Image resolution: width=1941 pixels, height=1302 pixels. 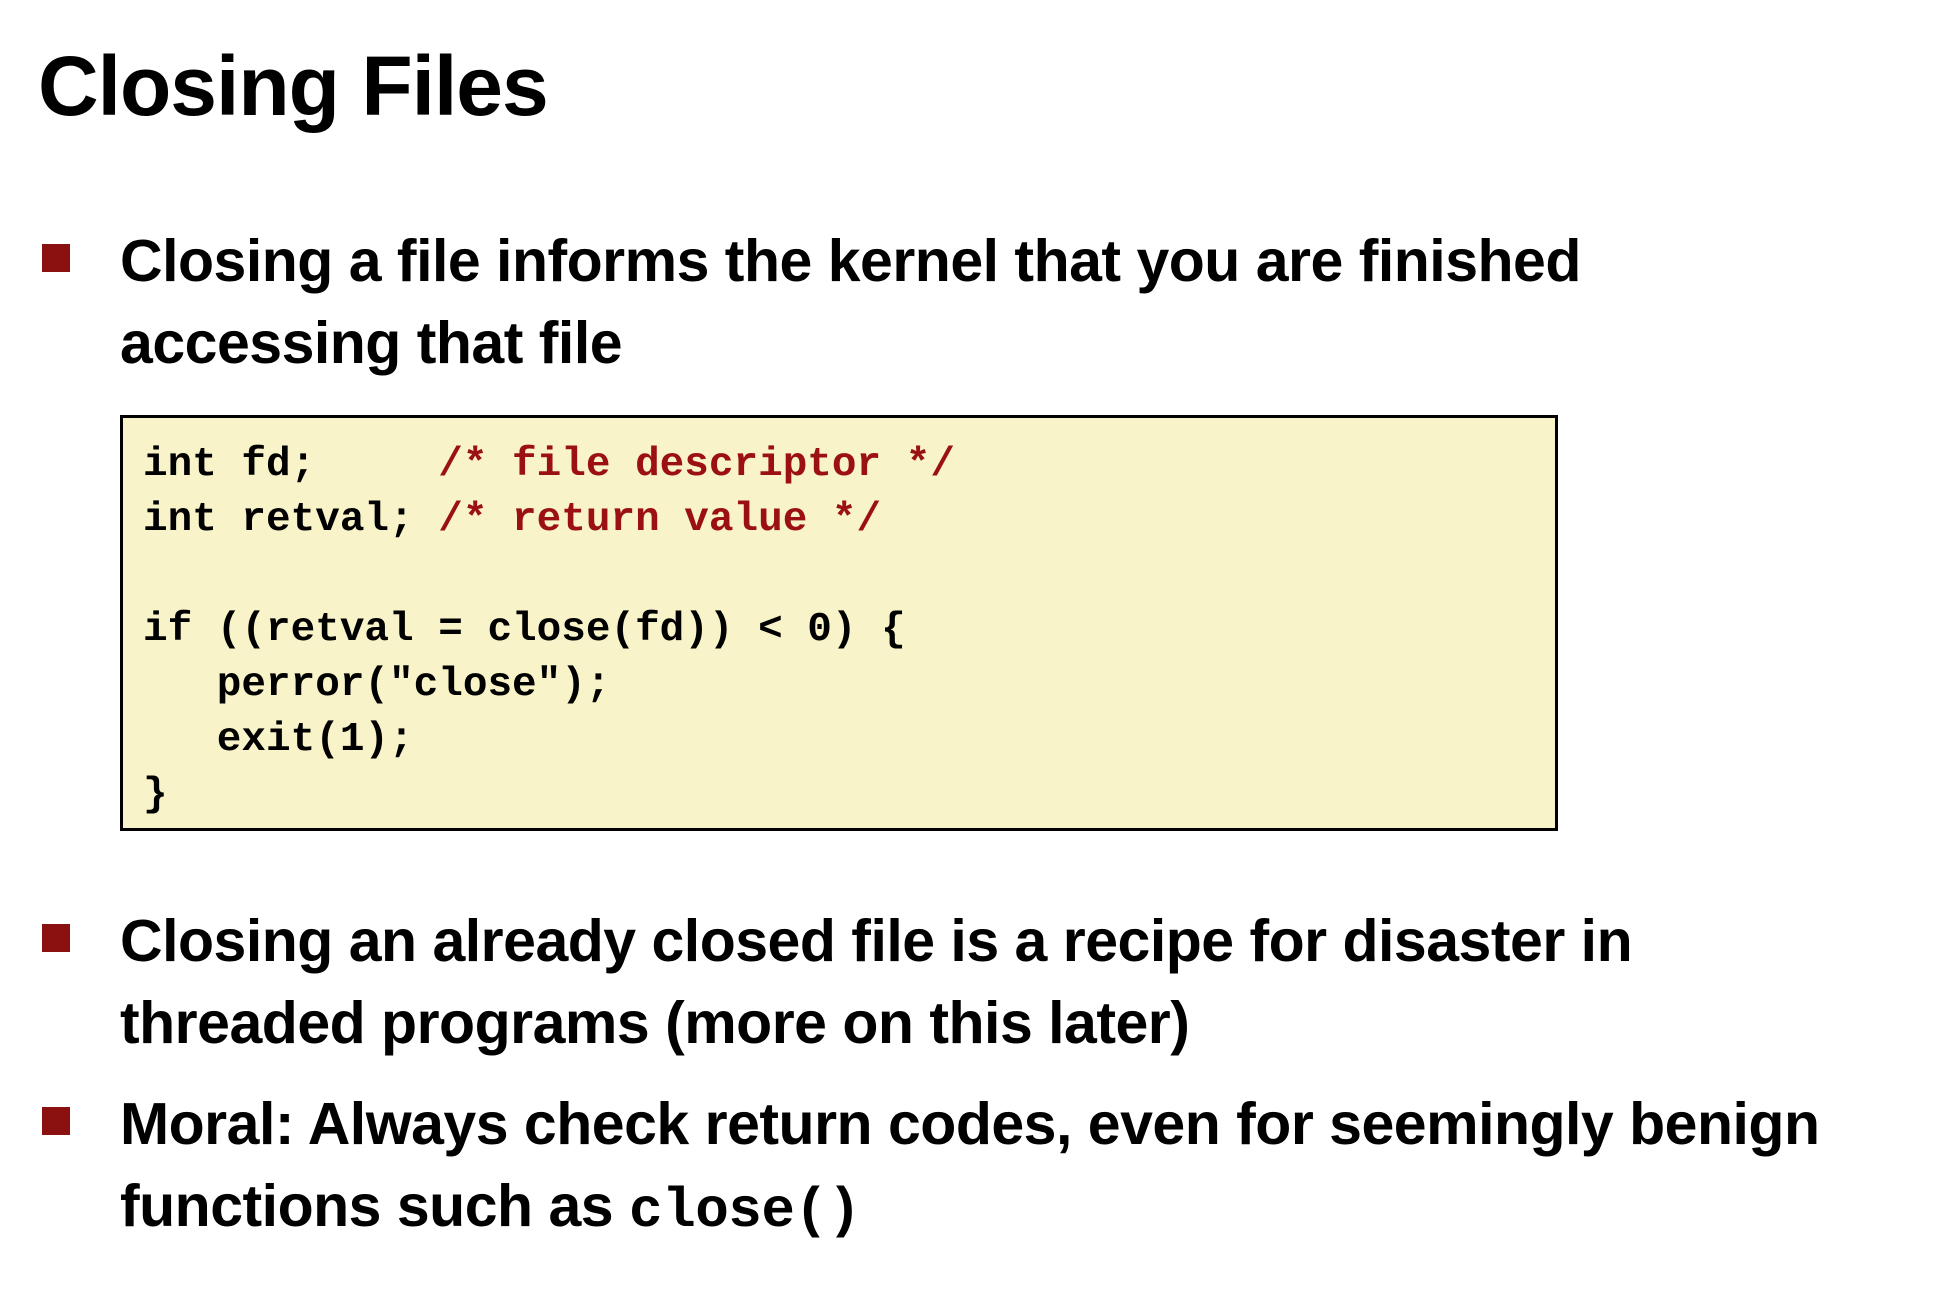 What do you see at coordinates (696, 465) in the screenshot?
I see `code-comment: /* file descriptor */` at bounding box center [696, 465].